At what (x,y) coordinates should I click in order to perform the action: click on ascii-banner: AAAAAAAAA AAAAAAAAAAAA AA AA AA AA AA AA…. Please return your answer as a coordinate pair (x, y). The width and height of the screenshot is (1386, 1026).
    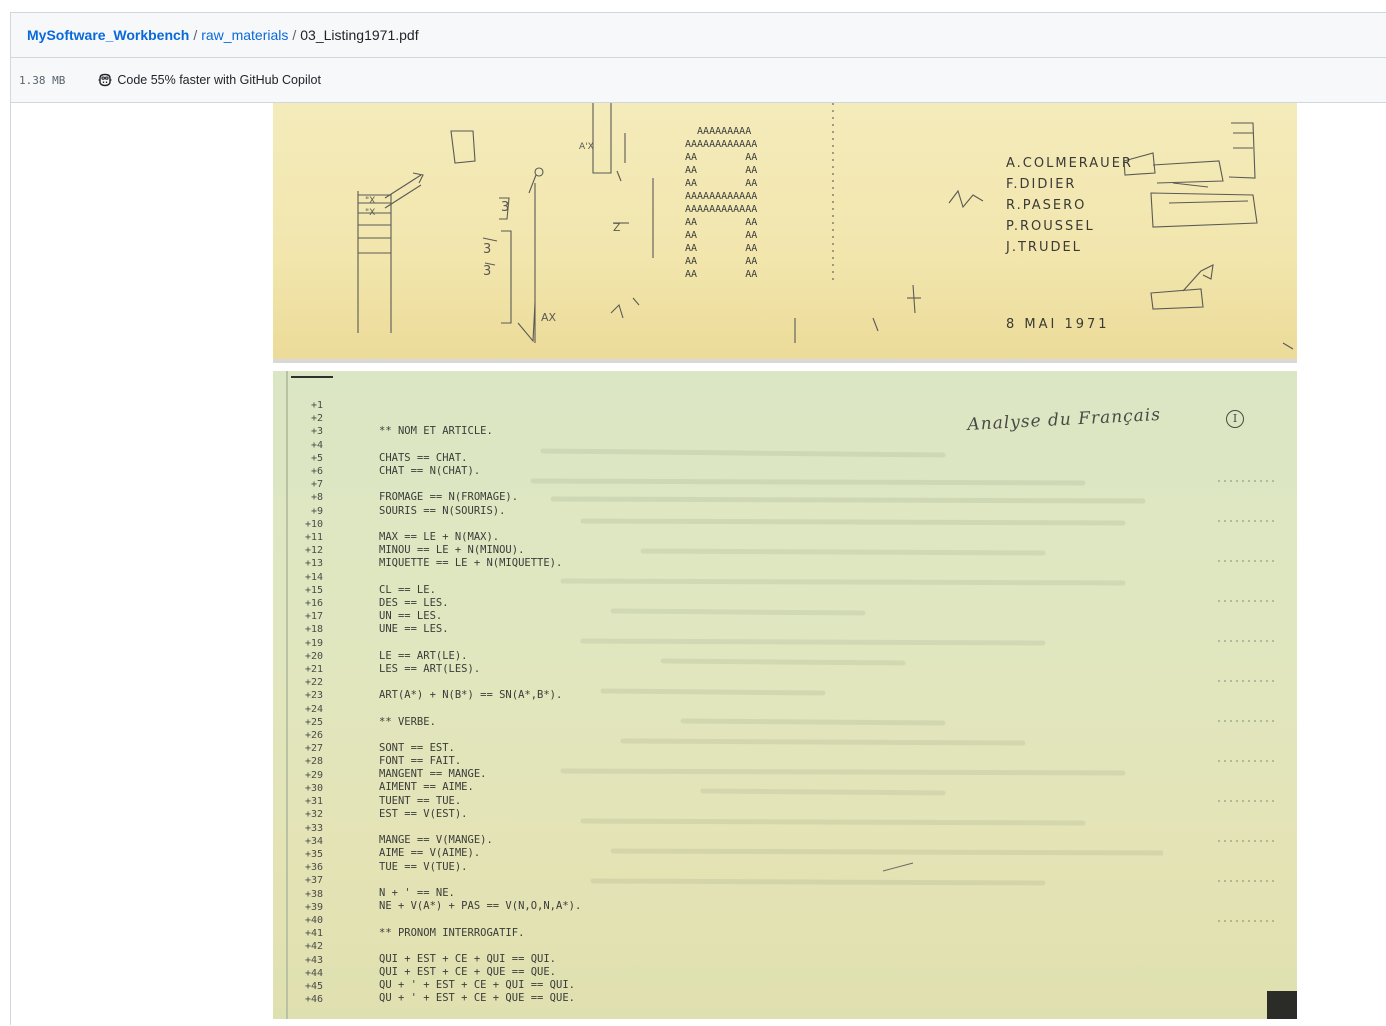
    Looking at the image, I should click on (721, 203).